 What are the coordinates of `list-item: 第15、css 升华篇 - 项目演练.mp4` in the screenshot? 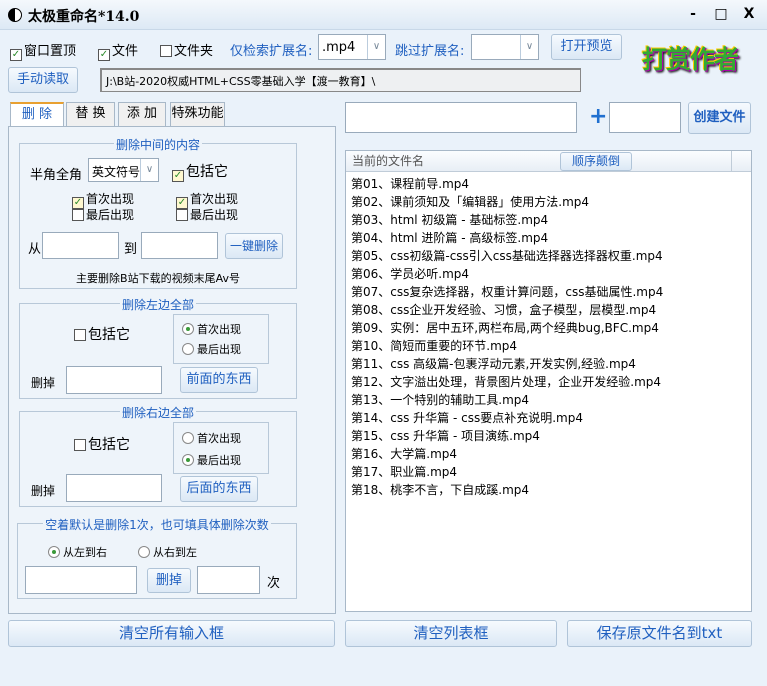 It's located at (548, 436).